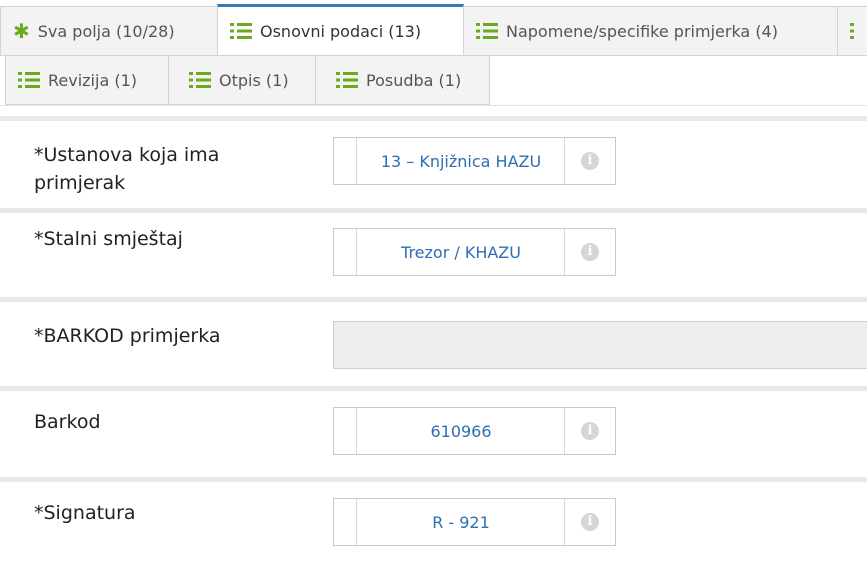 The width and height of the screenshot is (867, 566). What do you see at coordinates (461, 252) in the screenshot?
I see `stalni-smjestaj-value: Trezor / KHAZU` at bounding box center [461, 252].